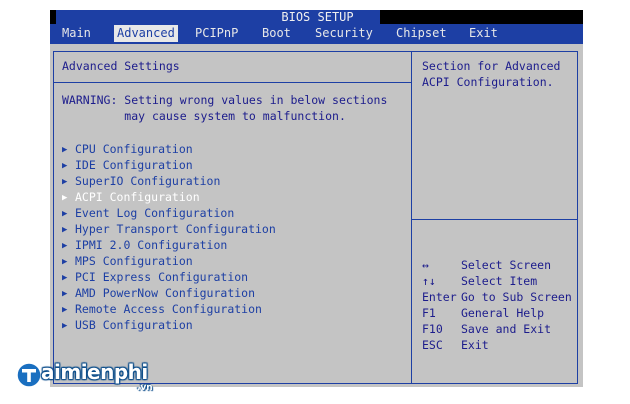  I want to click on menu-list-item-label: CPU Configuration, so click(134, 149).